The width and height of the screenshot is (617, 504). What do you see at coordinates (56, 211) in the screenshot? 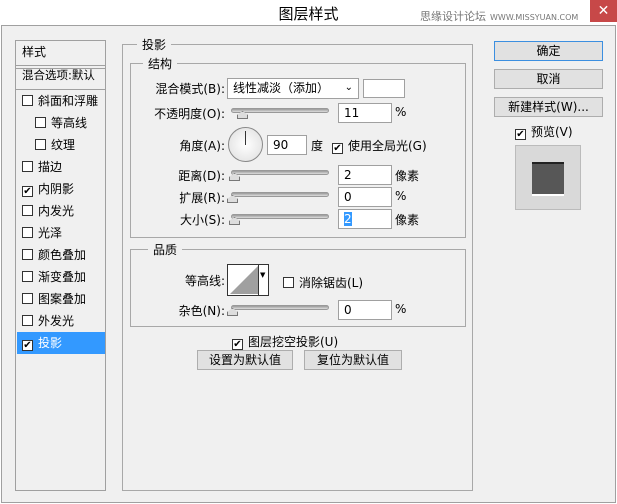
I see `style-item-label: 内发光` at bounding box center [56, 211].